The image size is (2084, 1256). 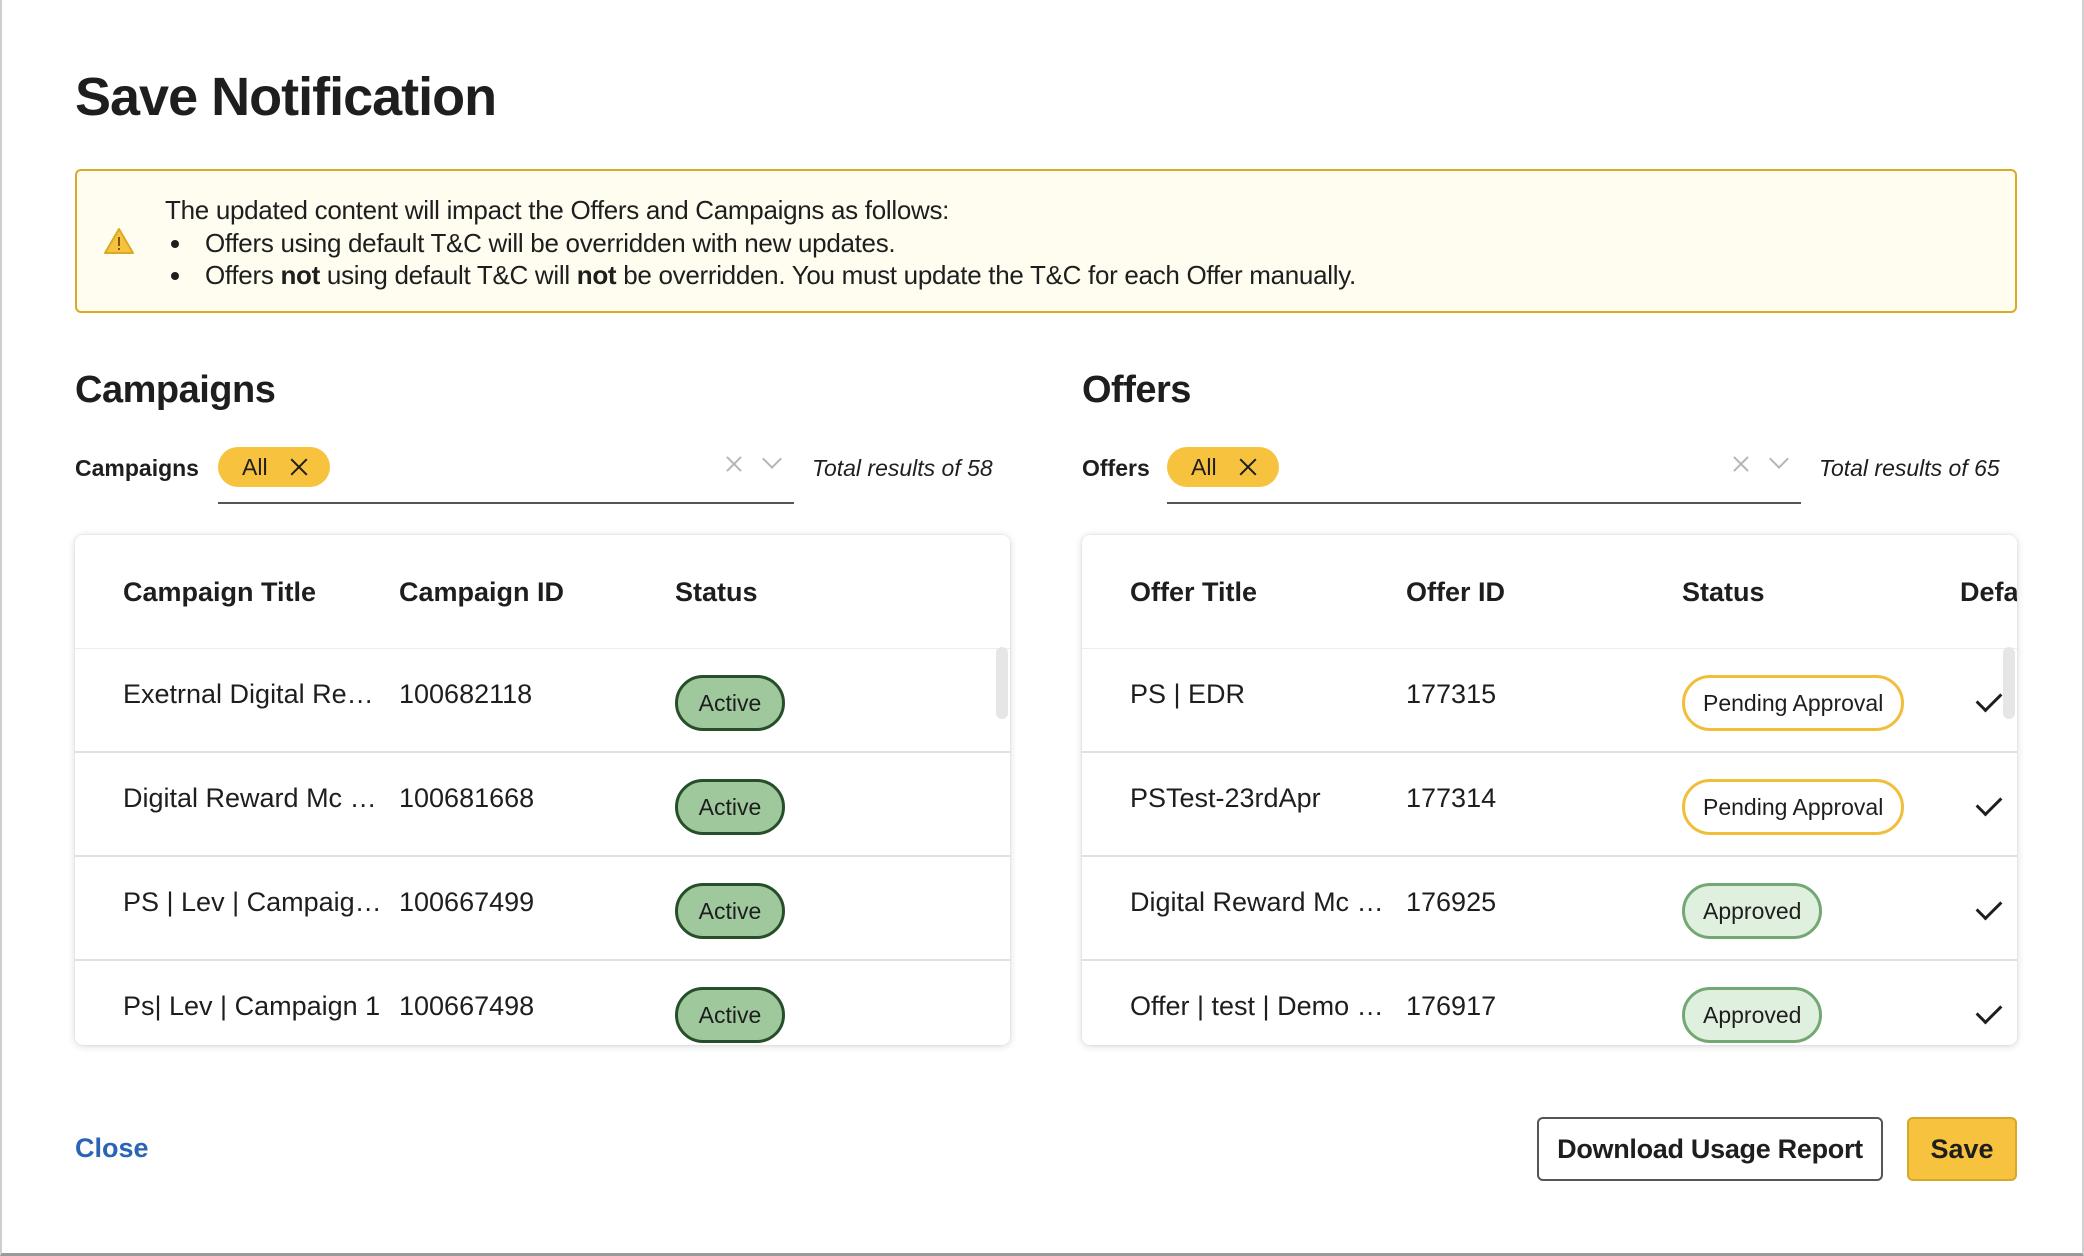 I want to click on table-header: Offer Title Offer ID Status Default T&C, so click(x=1549, y=592).